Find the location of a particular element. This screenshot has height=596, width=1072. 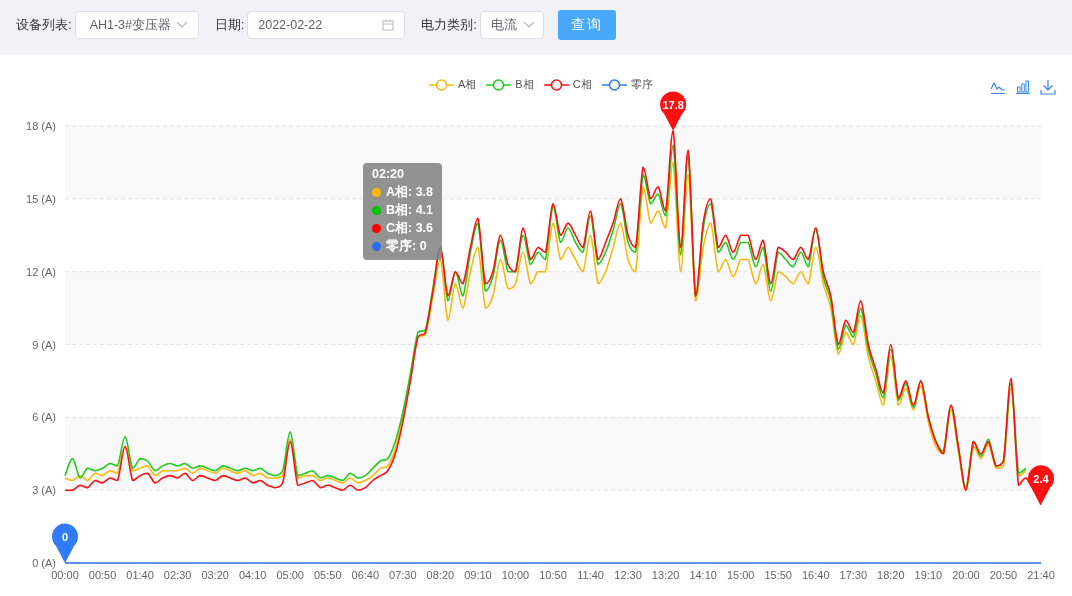

device-select: AH1-3#变压器 is located at coordinates (136, 25).